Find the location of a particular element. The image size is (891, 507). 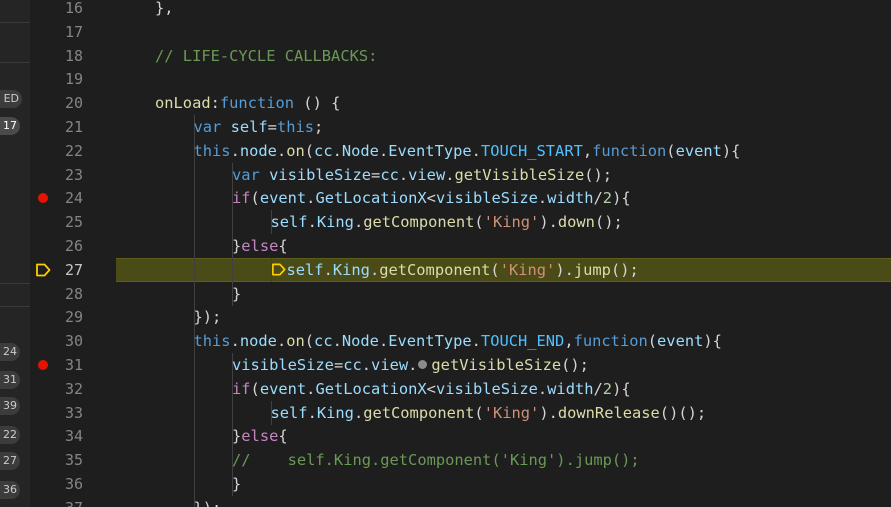

code-line: 20 onLoad:function () { is located at coordinates (460, 103).